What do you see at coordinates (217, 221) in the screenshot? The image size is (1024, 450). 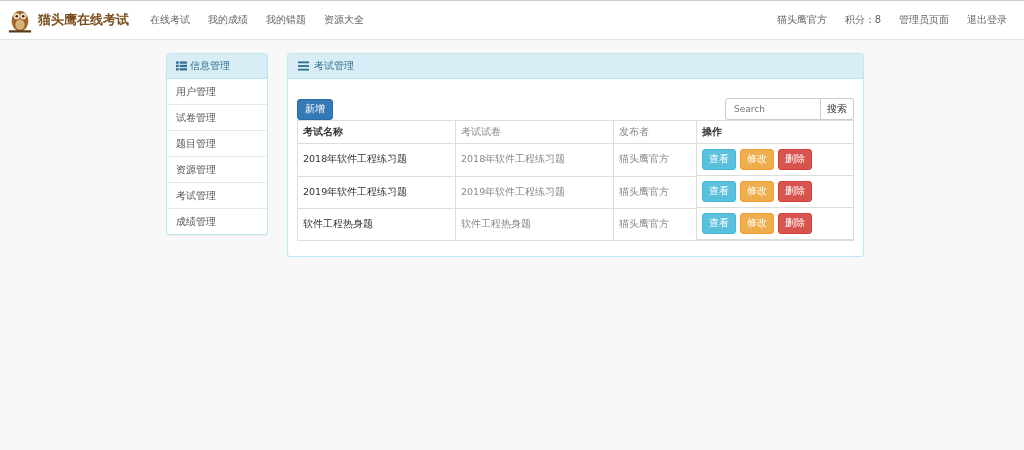 I see `sidebar-item: 成绩管理` at bounding box center [217, 221].